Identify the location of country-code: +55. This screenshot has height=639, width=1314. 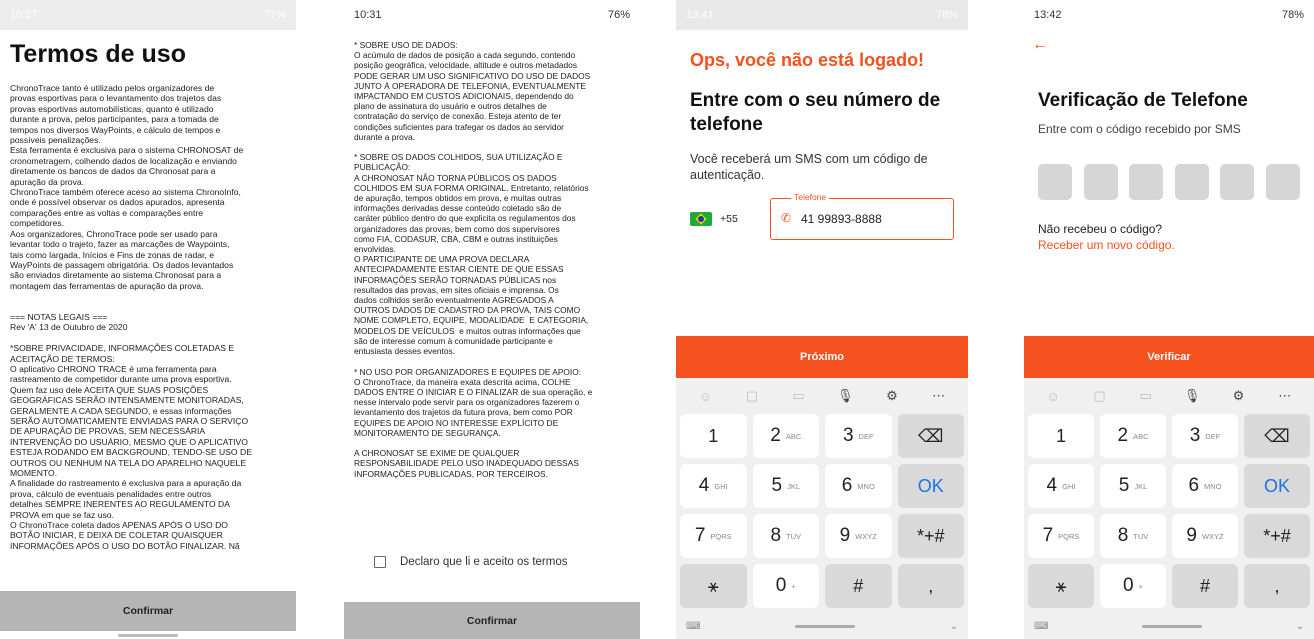
(729, 219).